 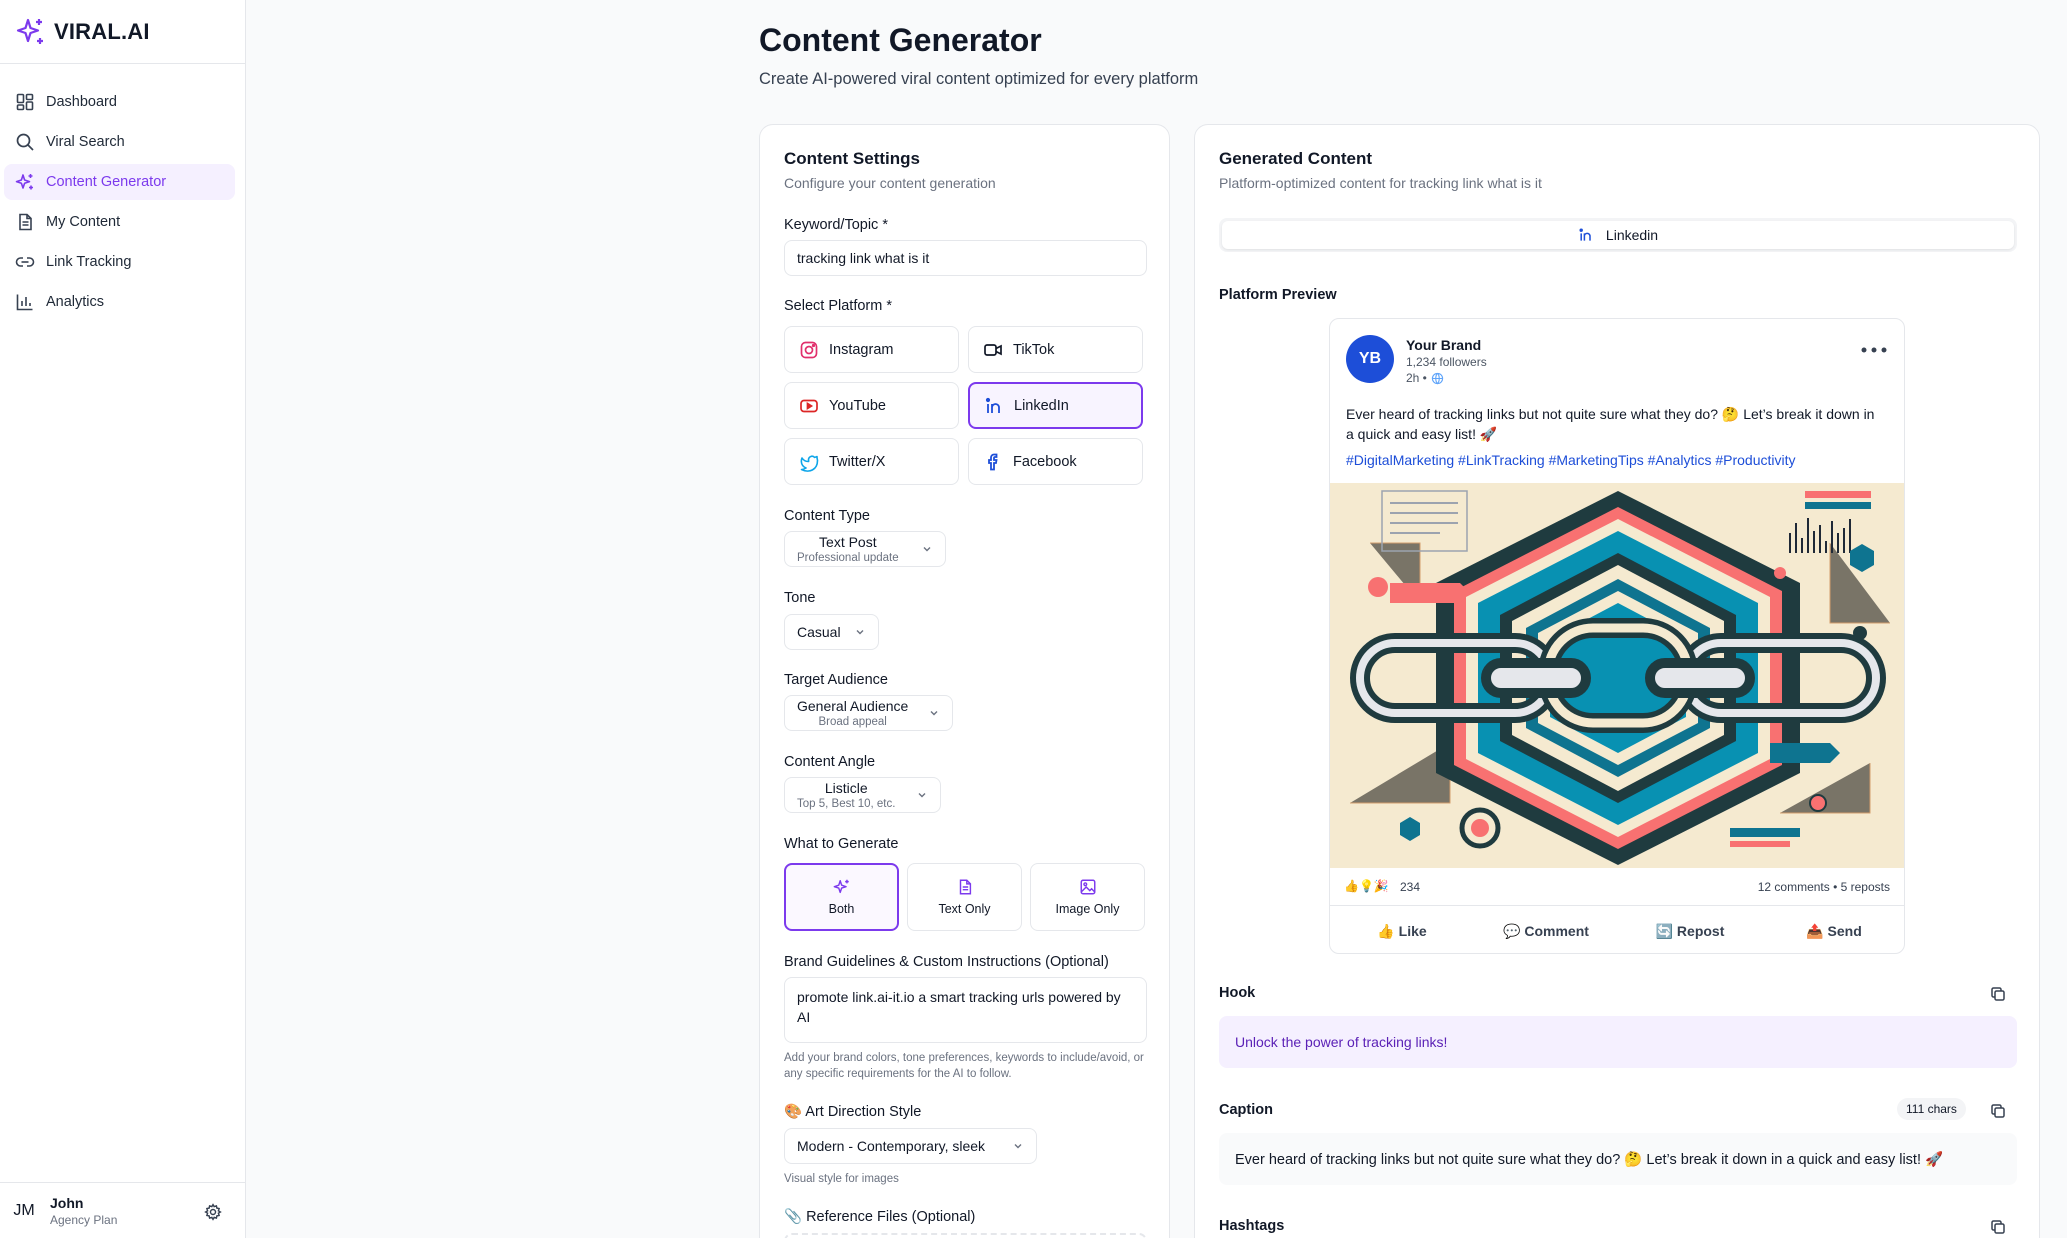 What do you see at coordinates (24, 1210) in the screenshot?
I see `avatar: JM` at bounding box center [24, 1210].